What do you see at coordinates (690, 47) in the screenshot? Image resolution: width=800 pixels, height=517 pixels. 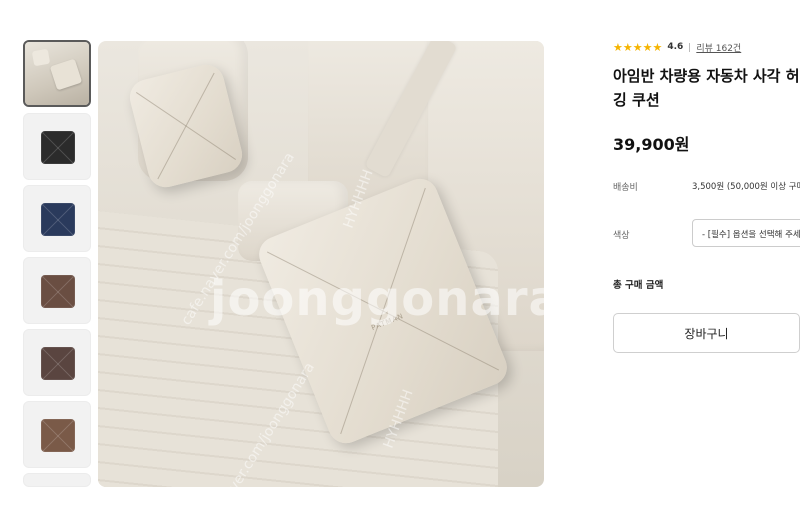 I see `divider` at bounding box center [690, 47].